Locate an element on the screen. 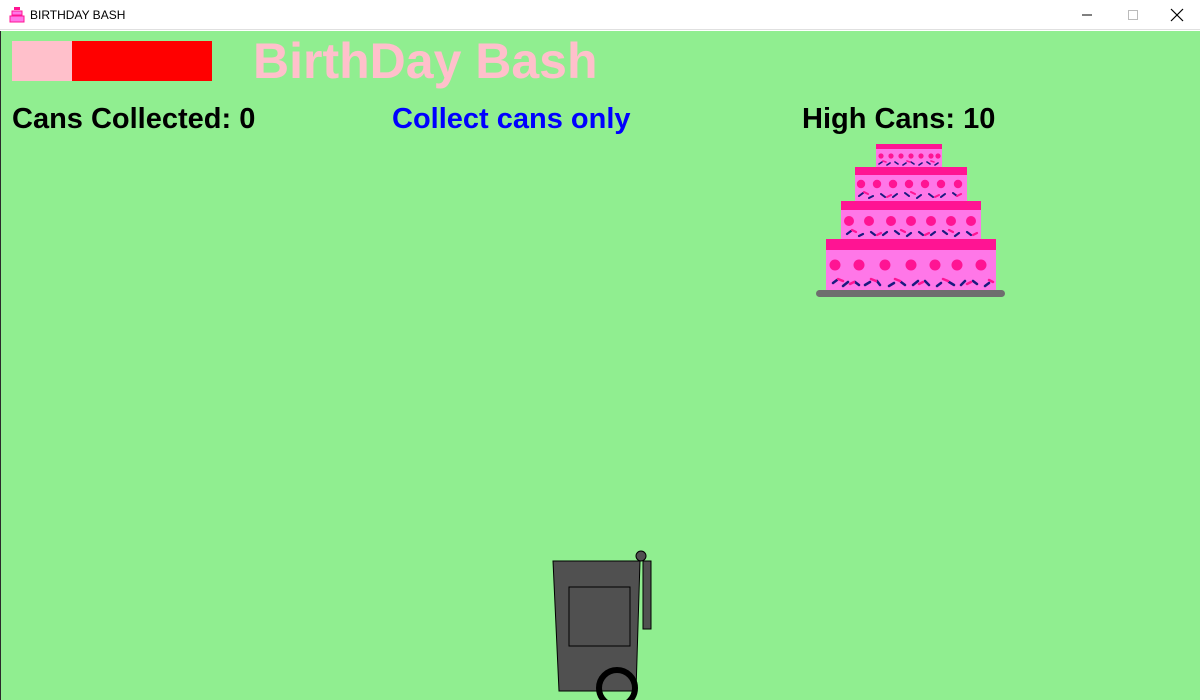 This screenshot has height=700, width=1200. close-icon is located at coordinates (1177, 15).